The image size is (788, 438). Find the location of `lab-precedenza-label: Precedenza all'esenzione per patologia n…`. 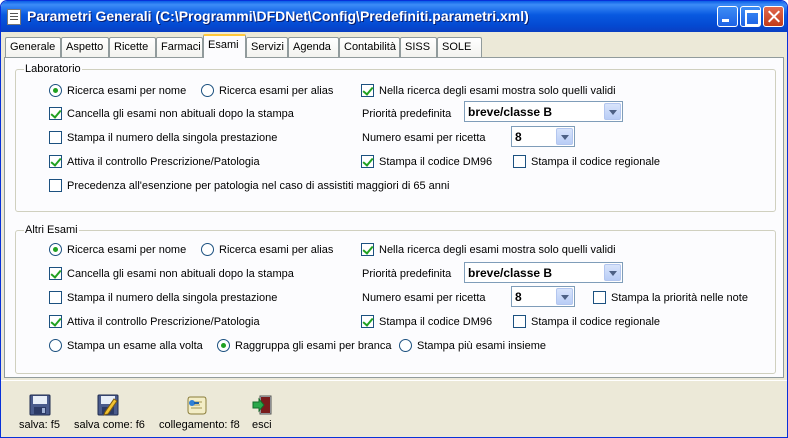

lab-precedenza-label: Precedenza all'esenzione per patologia n… is located at coordinates (258, 186).